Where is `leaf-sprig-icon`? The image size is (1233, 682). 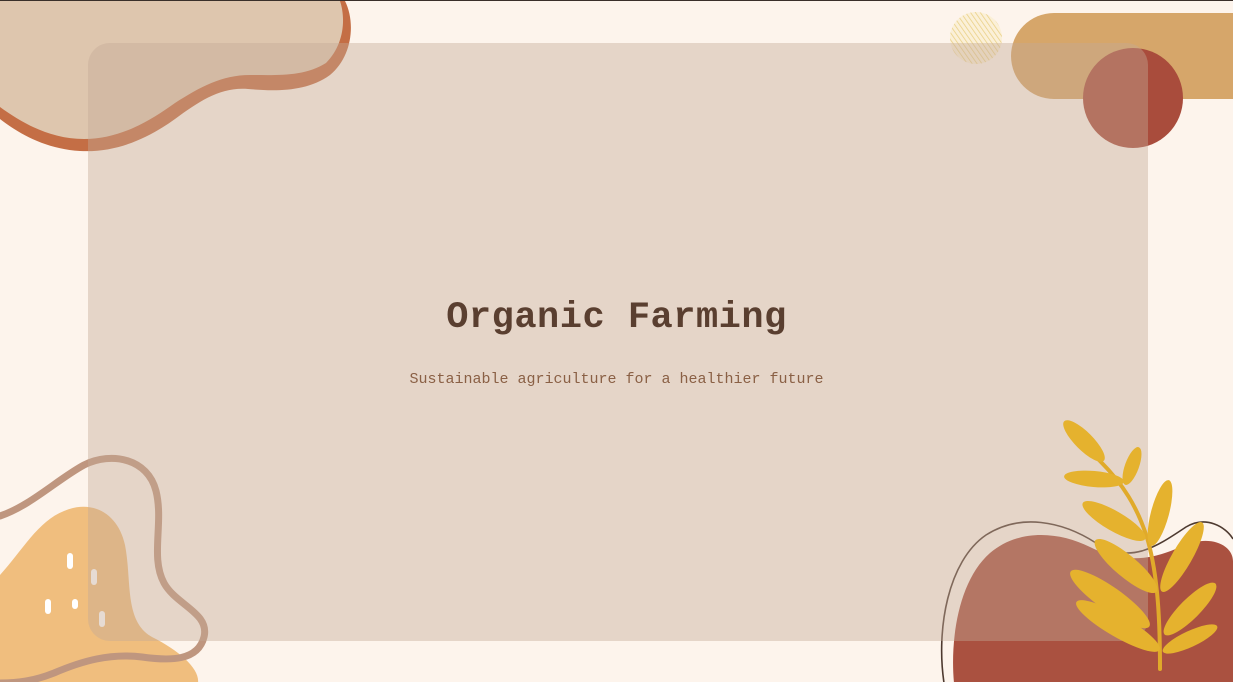 leaf-sprig-icon is located at coordinates (1140, 545).